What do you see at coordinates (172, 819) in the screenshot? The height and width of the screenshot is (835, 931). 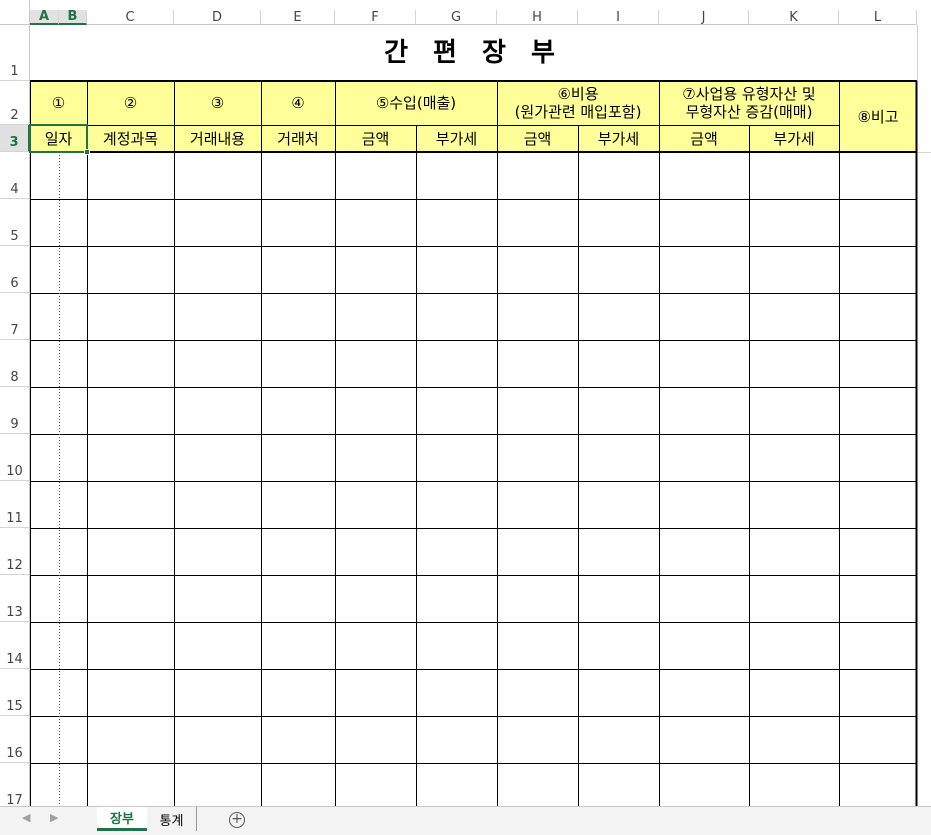 I see `sheet-tab-statistics: 통계` at bounding box center [172, 819].